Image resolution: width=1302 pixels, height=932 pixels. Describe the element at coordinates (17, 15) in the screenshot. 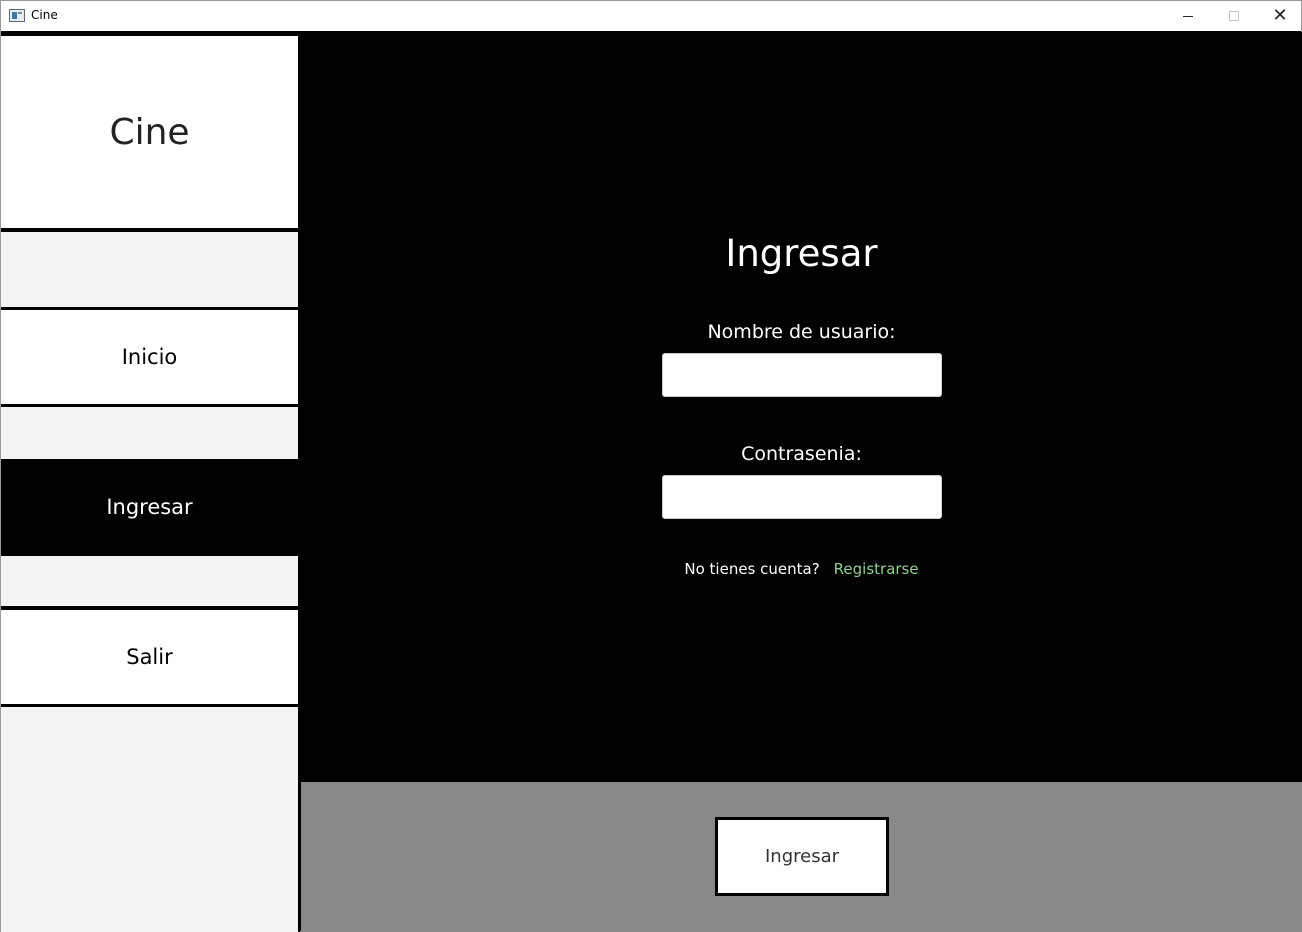

I see `app-window-icon` at that location.